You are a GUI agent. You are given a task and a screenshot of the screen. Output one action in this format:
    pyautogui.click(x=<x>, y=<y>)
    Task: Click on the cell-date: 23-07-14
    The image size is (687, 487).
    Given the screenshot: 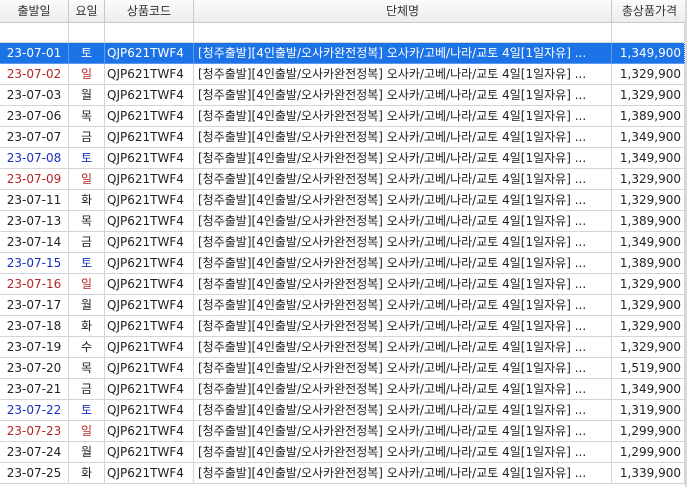 What is the action you would take?
    pyautogui.click(x=34, y=242)
    